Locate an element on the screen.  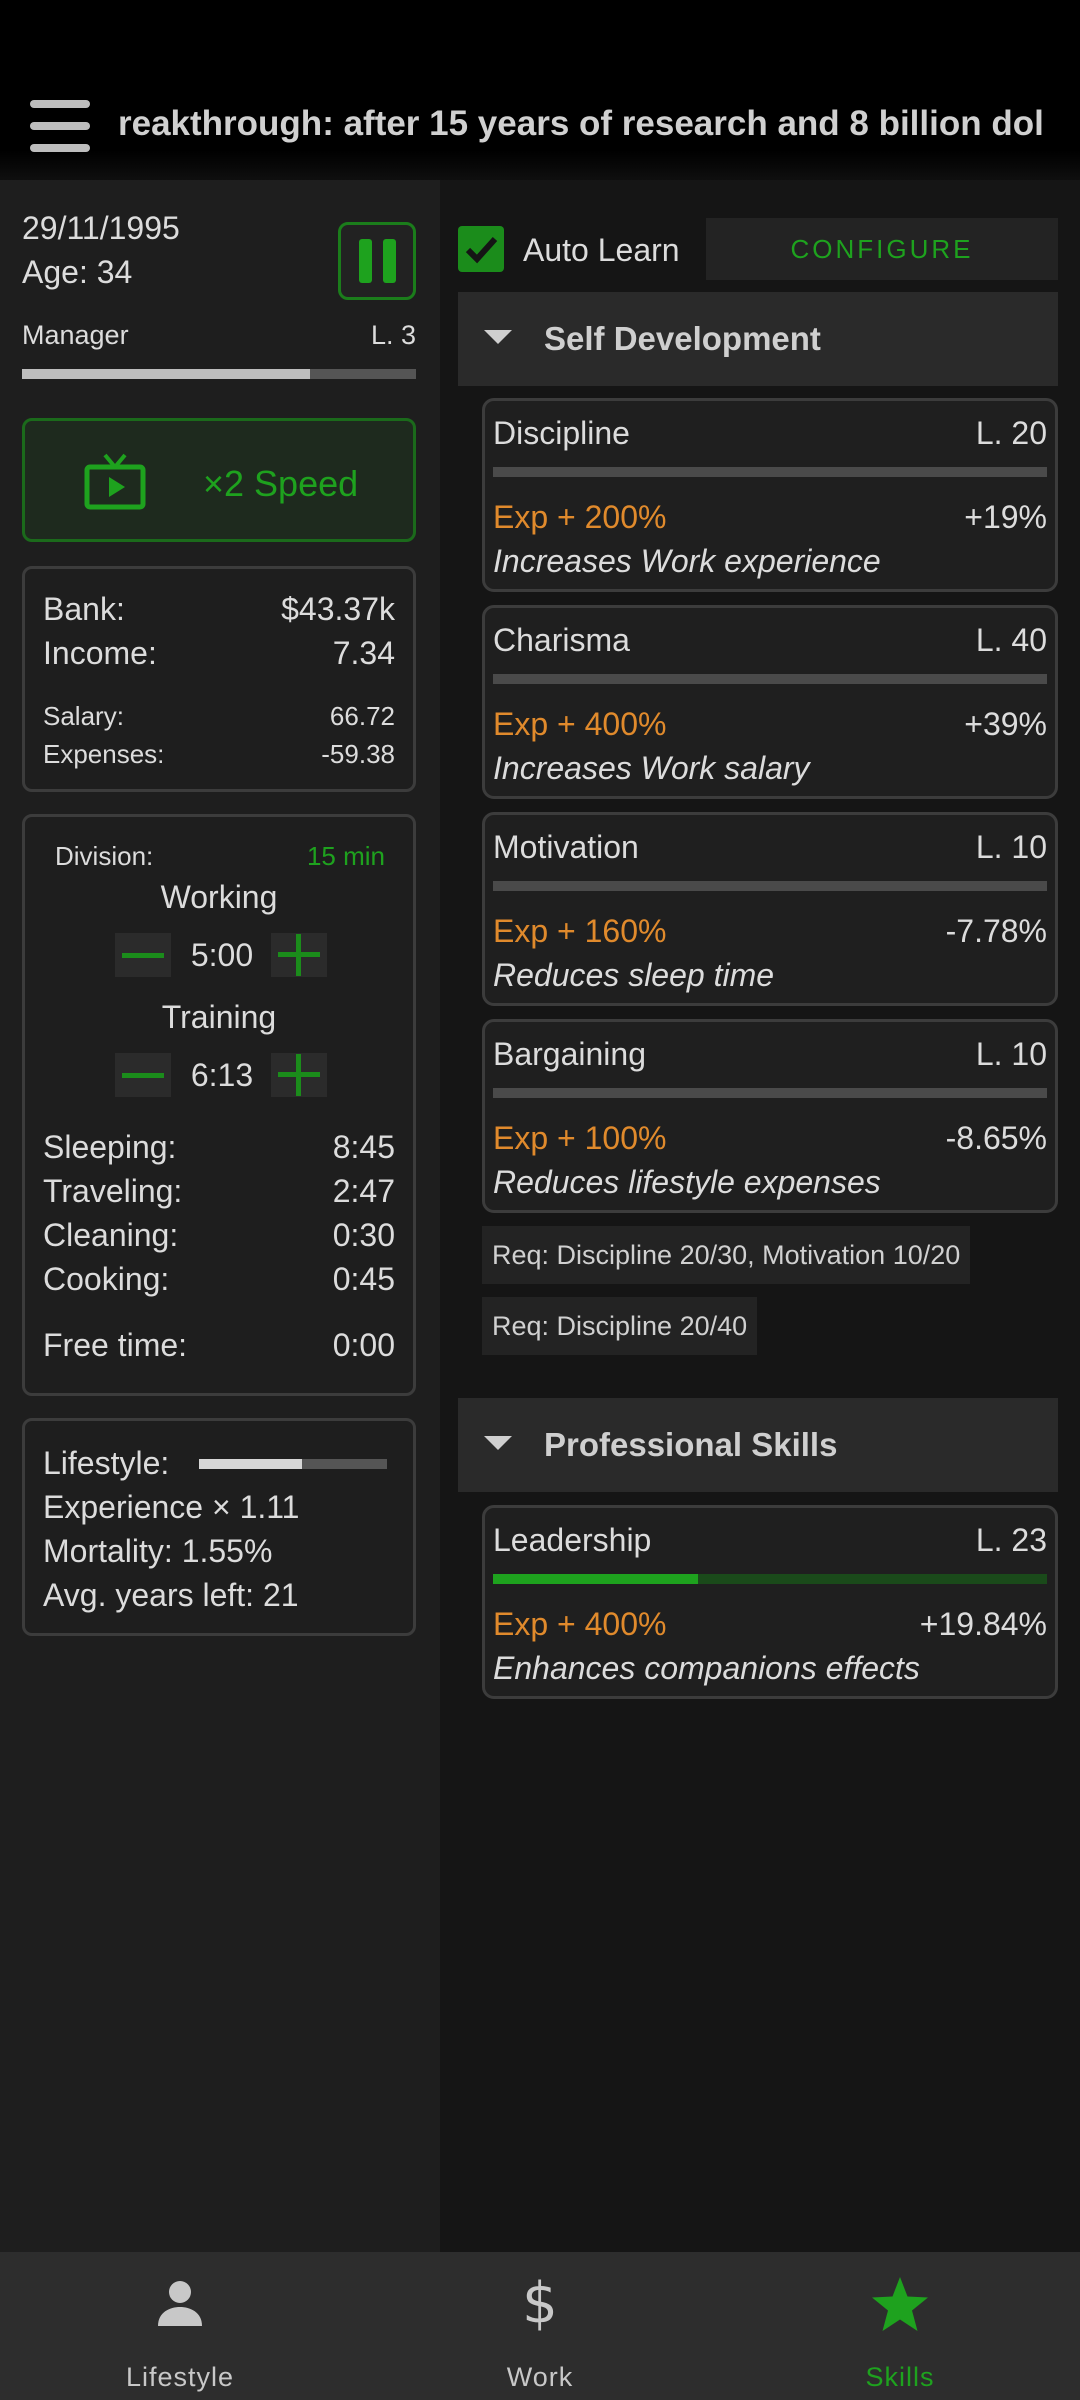
working-decrease-button is located at coordinates (143, 955).